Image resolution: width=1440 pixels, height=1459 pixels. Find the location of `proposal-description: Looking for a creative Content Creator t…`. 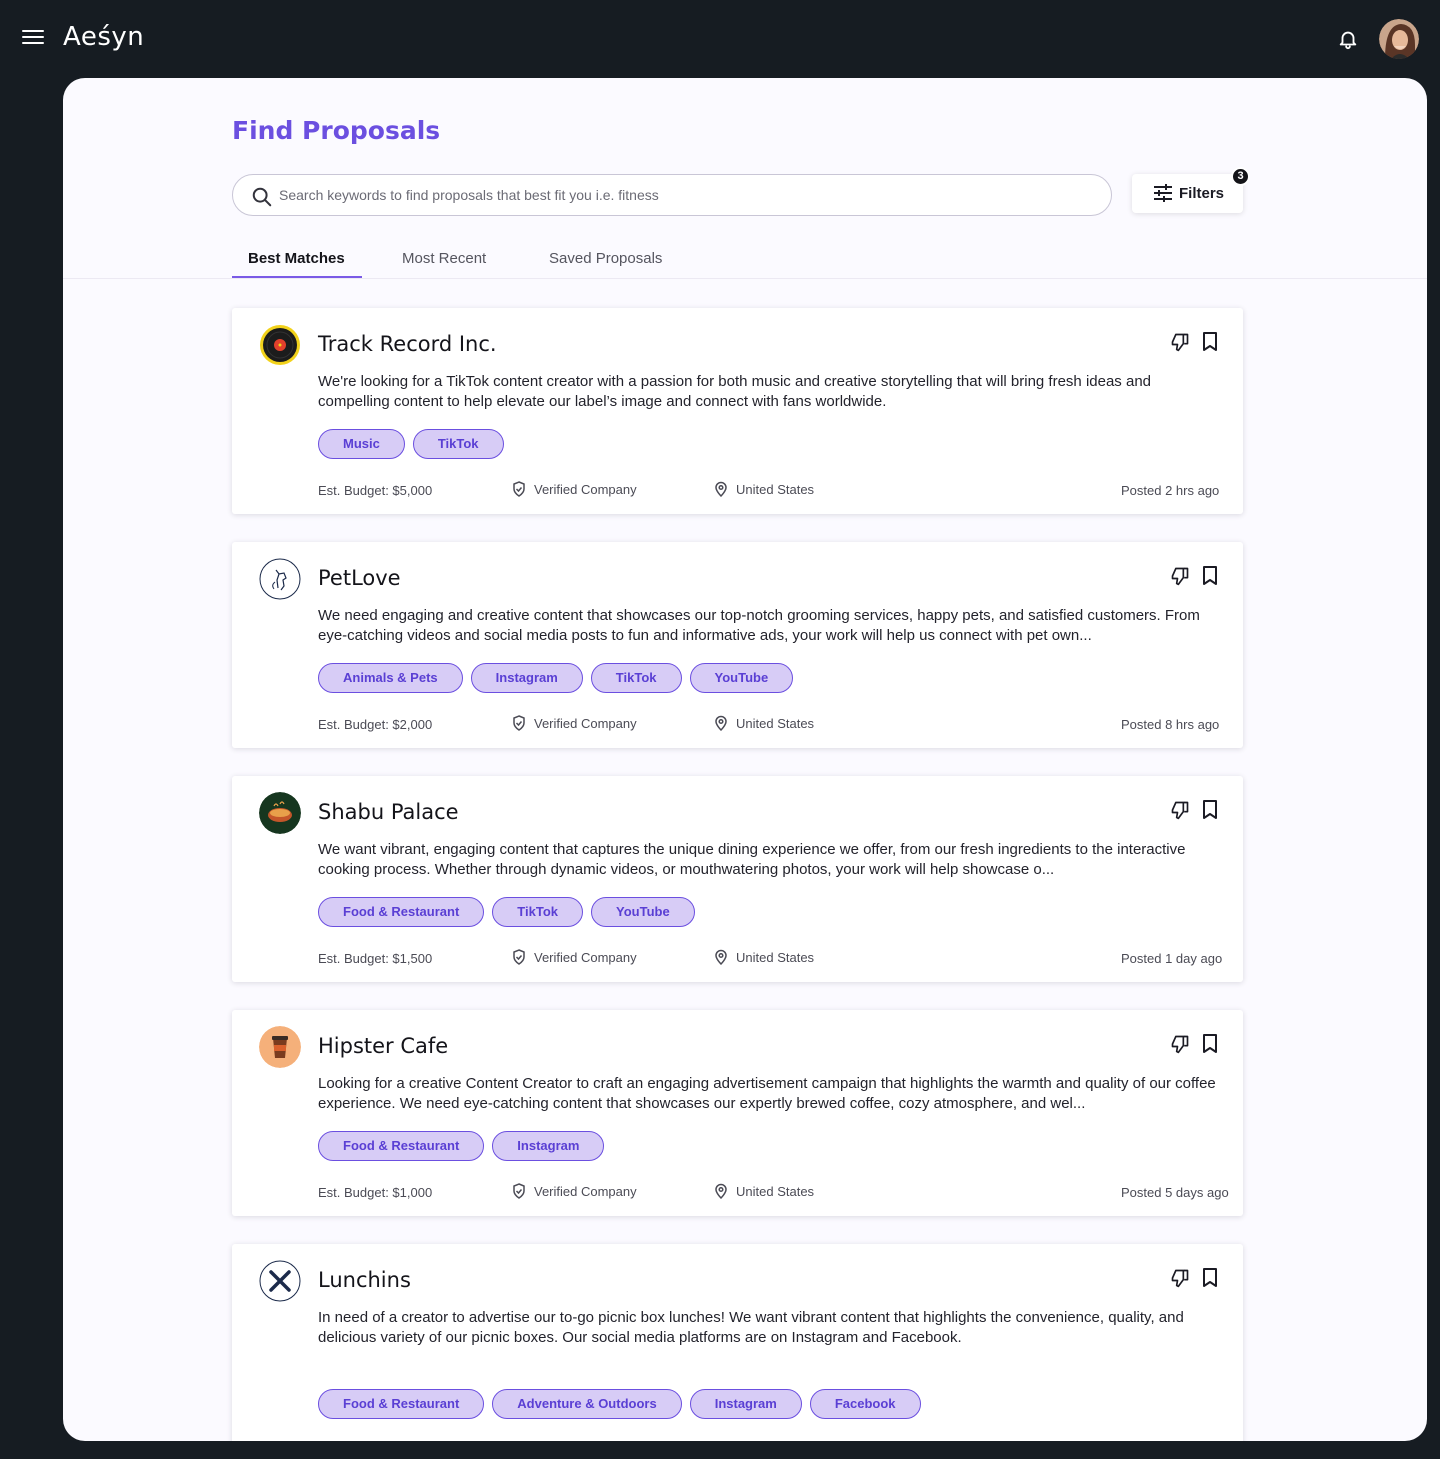

proposal-description: Looking for a creative Content Creator t… is located at coordinates (767, 1093).